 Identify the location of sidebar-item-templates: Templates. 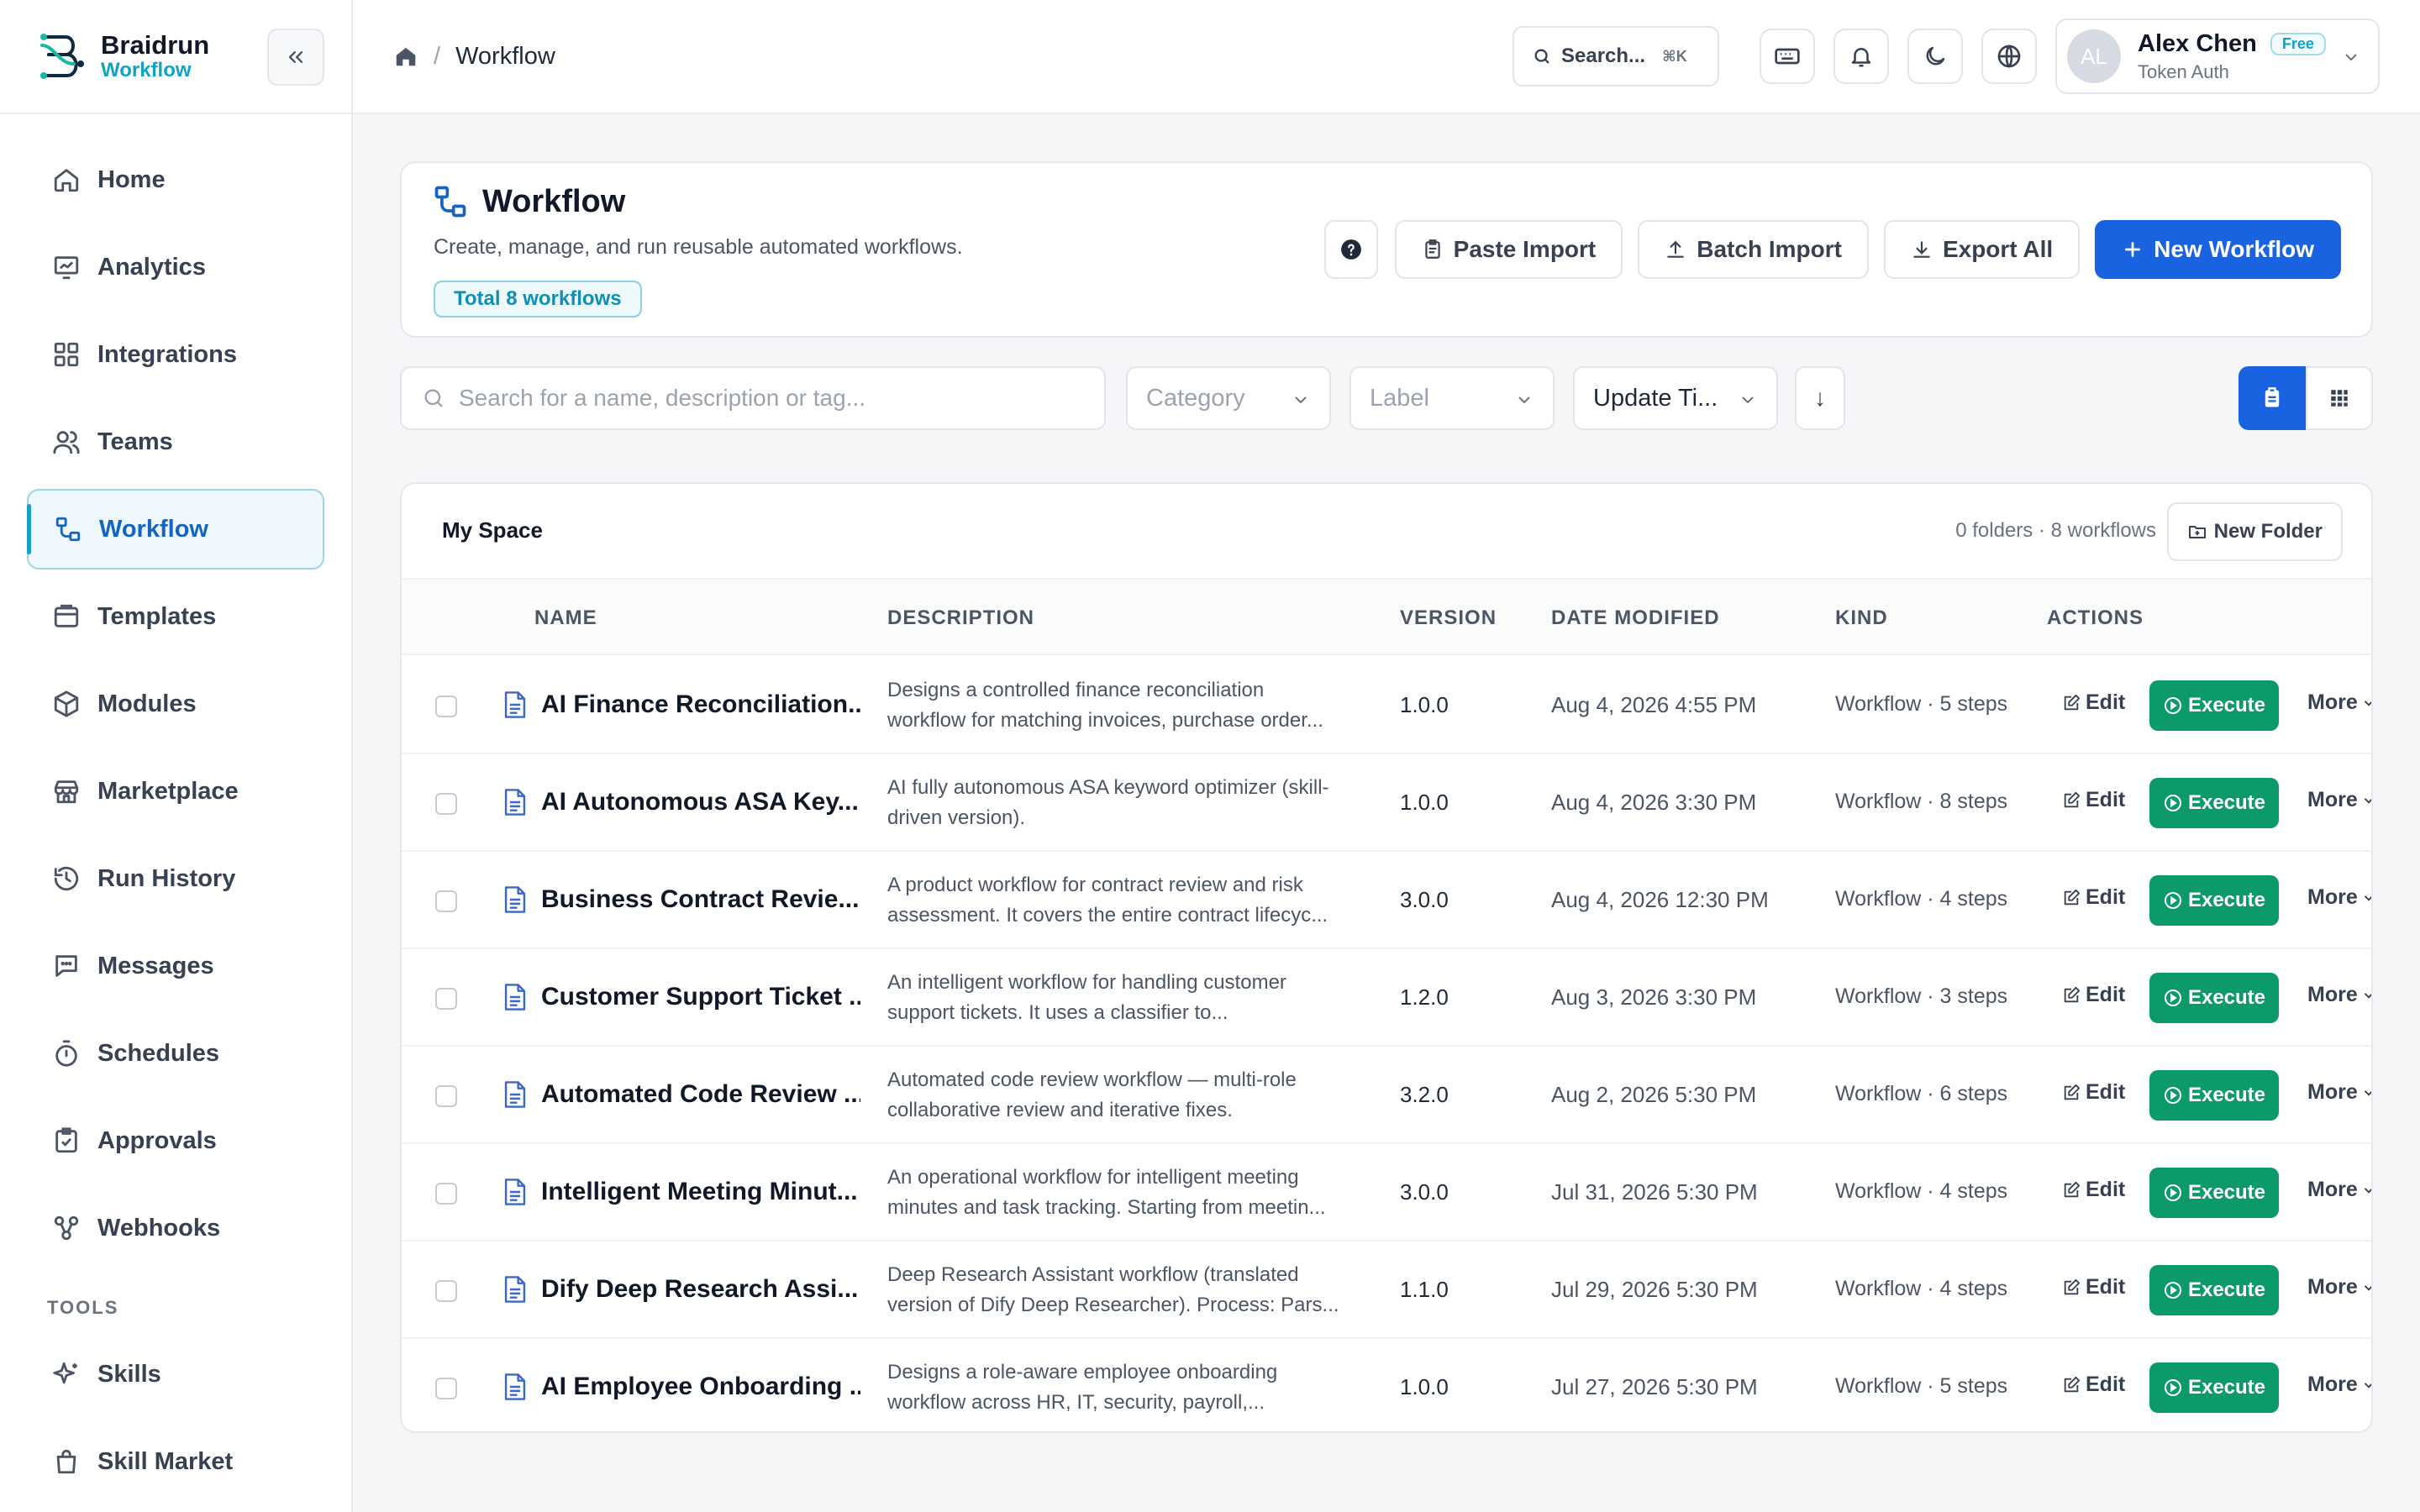
(176, 616).